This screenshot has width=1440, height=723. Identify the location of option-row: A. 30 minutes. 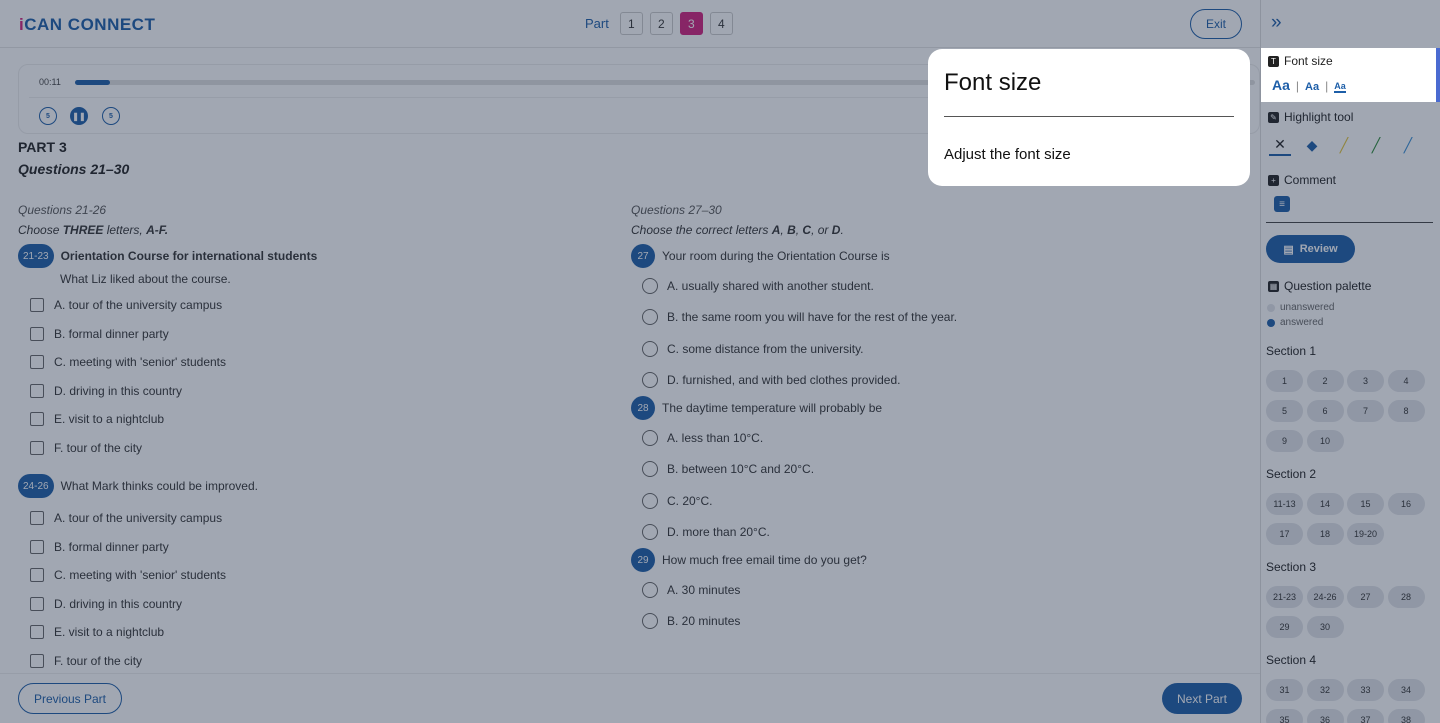
(931, 590).